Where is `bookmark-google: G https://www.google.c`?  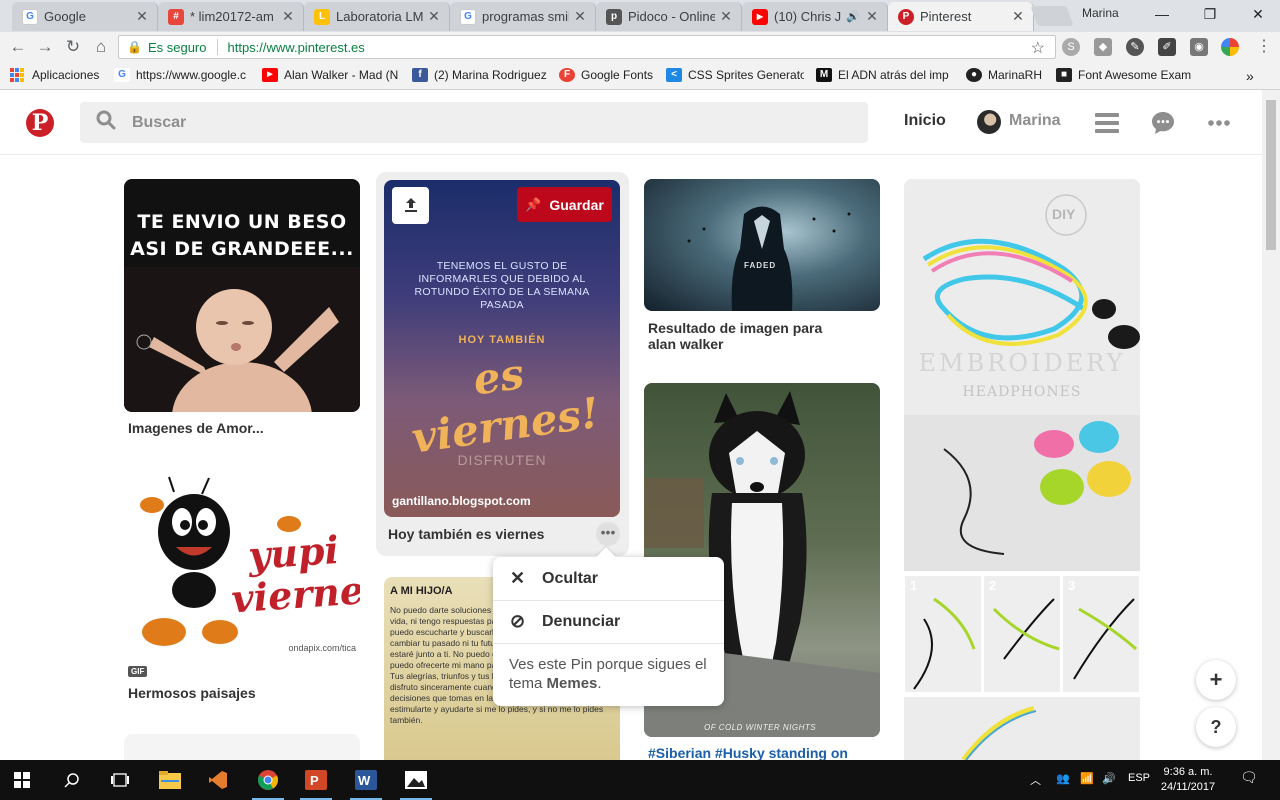 bookmark-google: G https://www.google.c is located at coordinates (184, 75).